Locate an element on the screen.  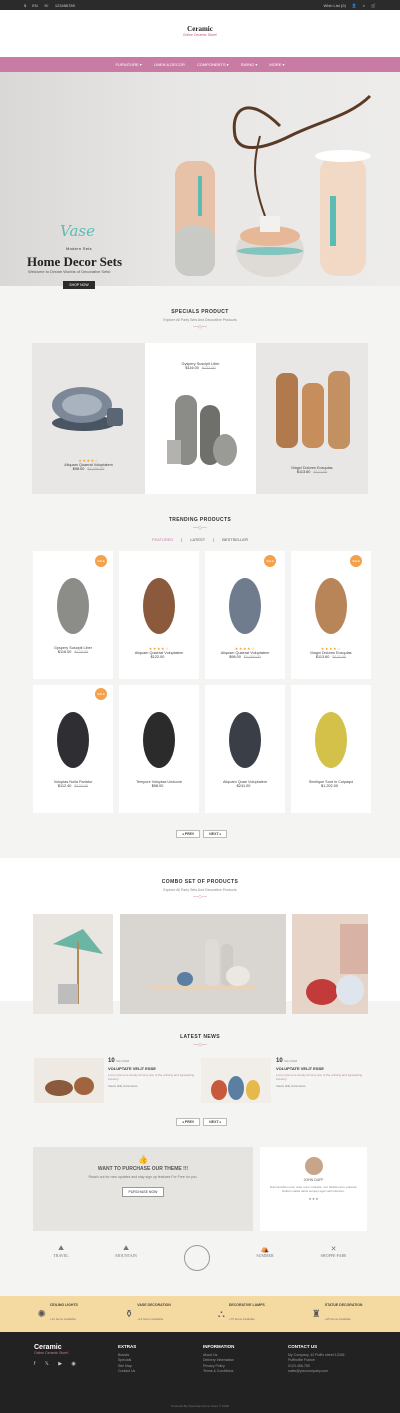
top-bar: $ EN ☏ 123456789 Wish List (0) 👤 ⌕ 🛒 is located at coordinates (200, 5).